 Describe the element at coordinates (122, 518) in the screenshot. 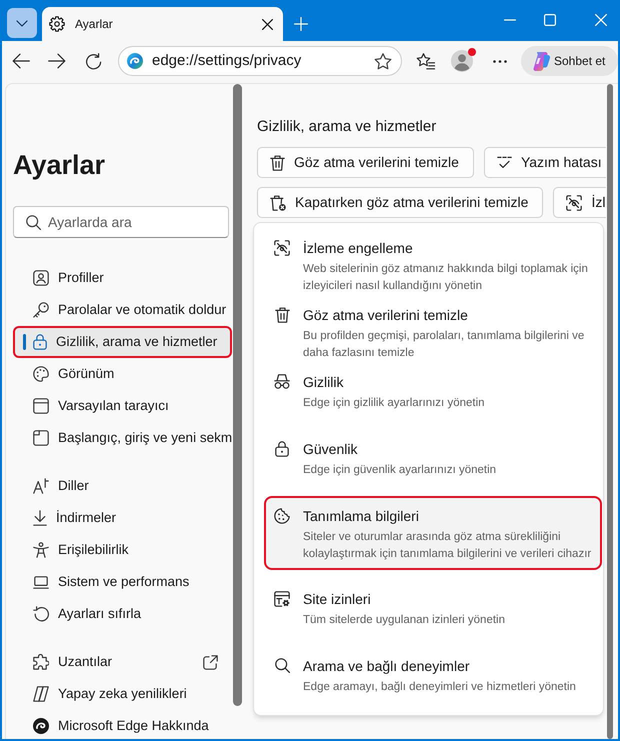

I see `nav-item: İndirmeler` at that location.